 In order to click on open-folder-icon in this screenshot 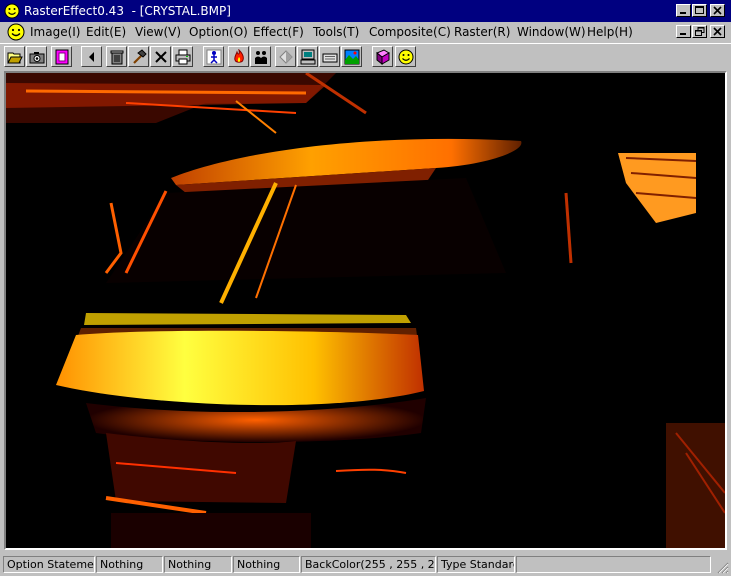, I will do `click(15, 58)`.